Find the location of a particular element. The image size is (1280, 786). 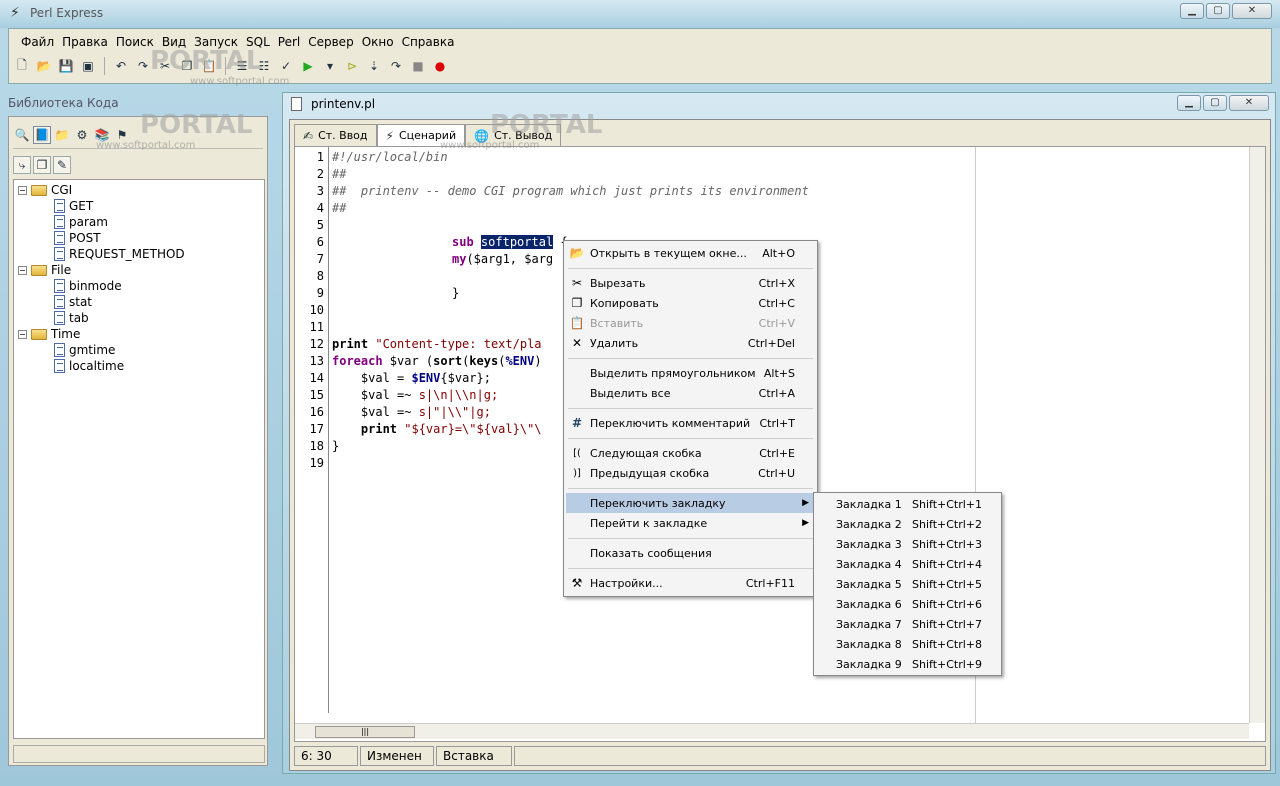

code-line: sub softportal { is located at coordinates (510, 242).